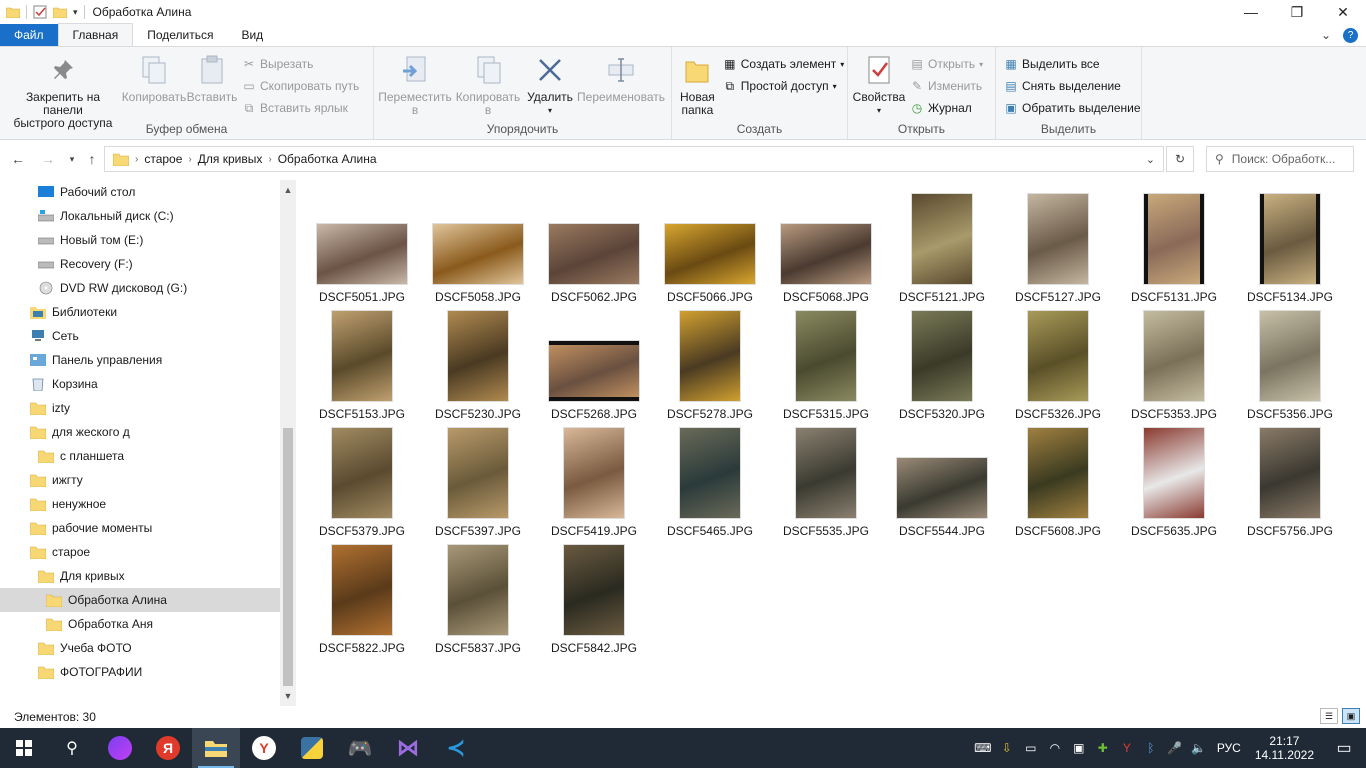  I want to click on nav-item: Корзина, so click(49, 384).